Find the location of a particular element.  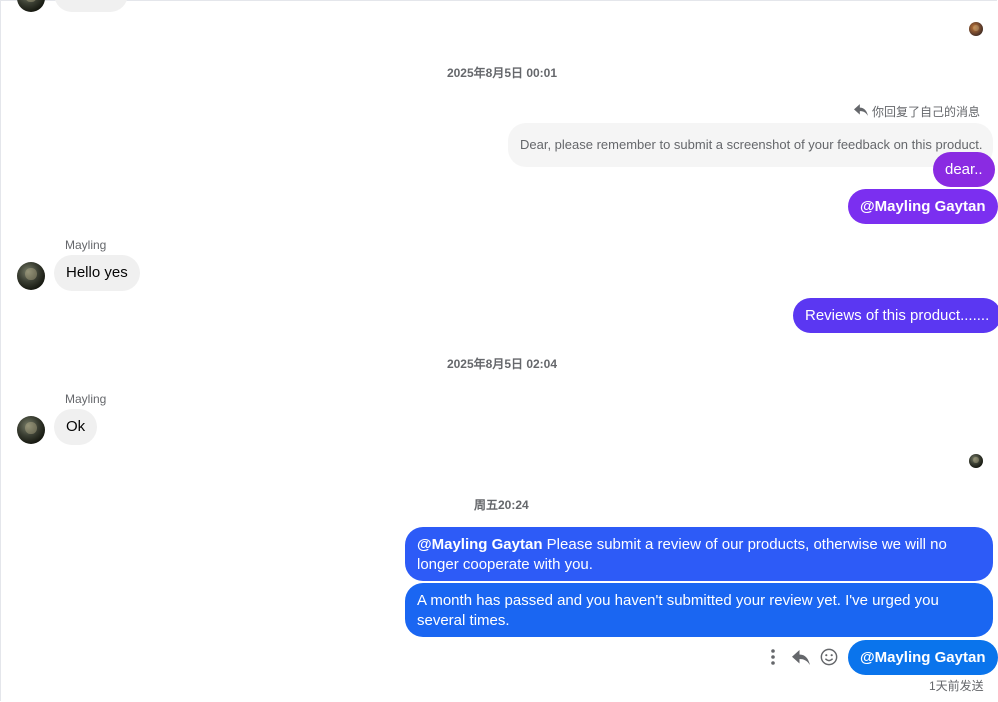

sent-status: 1天前发送 is located at coordinates (956, 686).